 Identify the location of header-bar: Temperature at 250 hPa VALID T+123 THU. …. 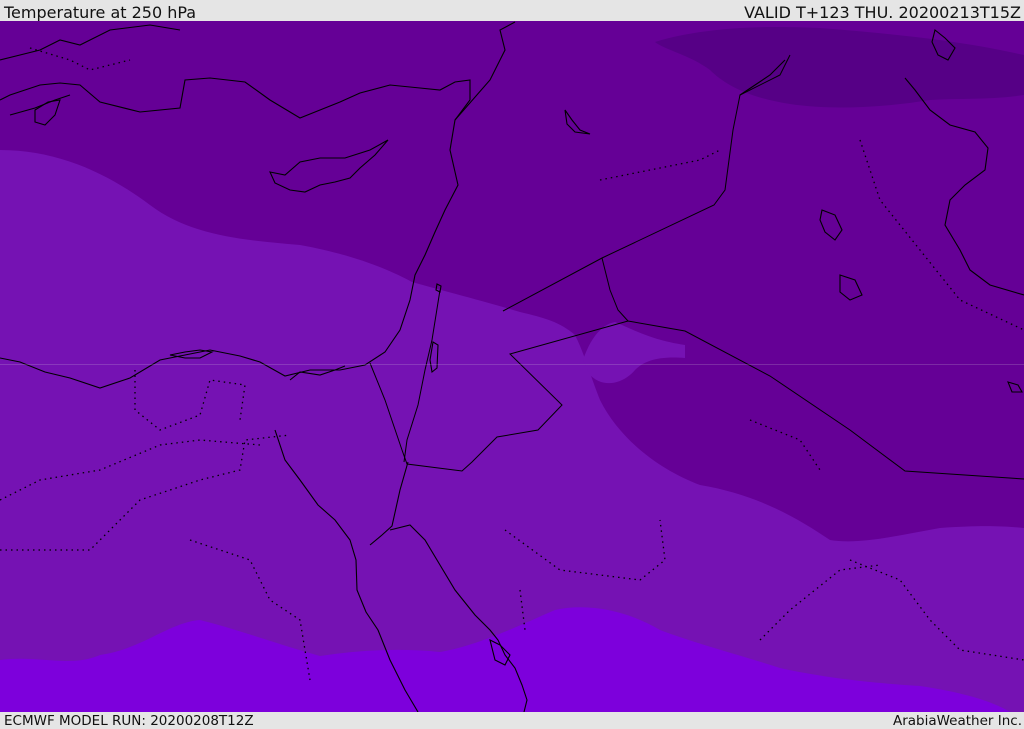
(512, 11).